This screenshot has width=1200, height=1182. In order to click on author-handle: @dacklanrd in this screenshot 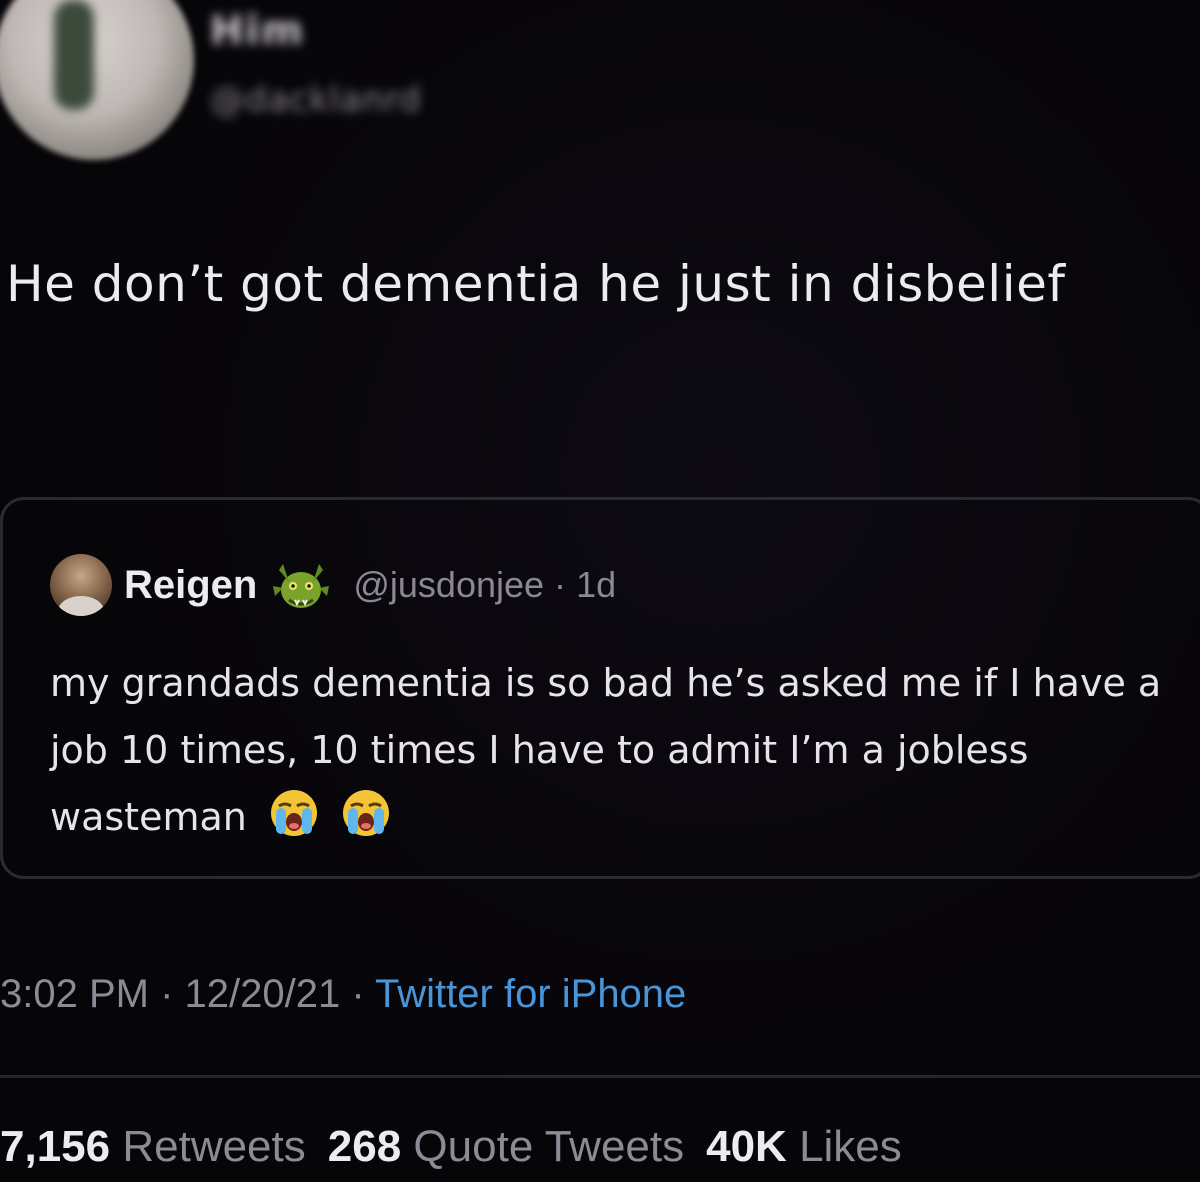, I will do `click(316, 100)`.